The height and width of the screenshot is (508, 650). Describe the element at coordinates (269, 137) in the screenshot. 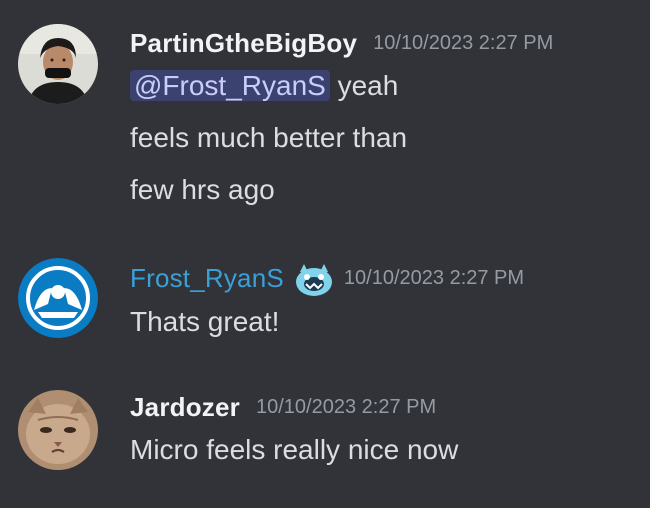

I see `message-text: feels much better than` at that location.